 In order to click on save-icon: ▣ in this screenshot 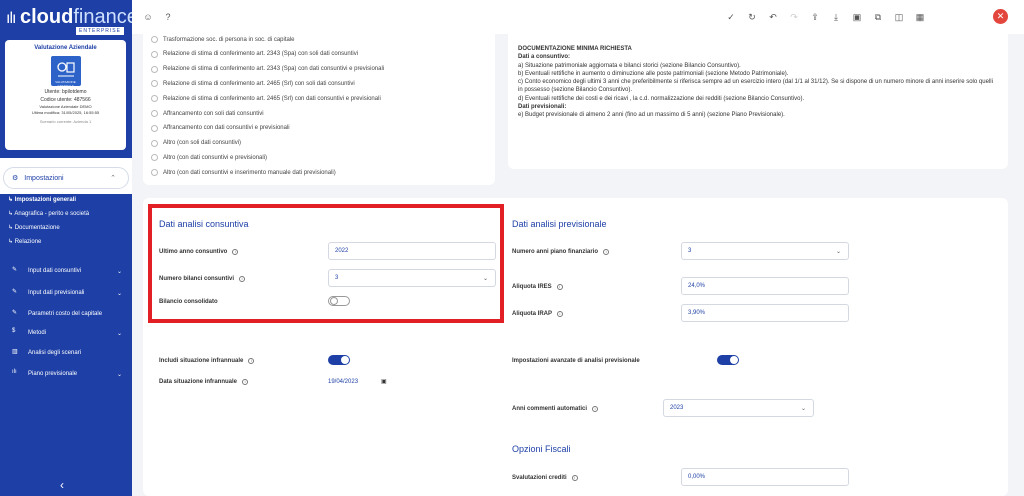, I will do `click(857, 17)`.